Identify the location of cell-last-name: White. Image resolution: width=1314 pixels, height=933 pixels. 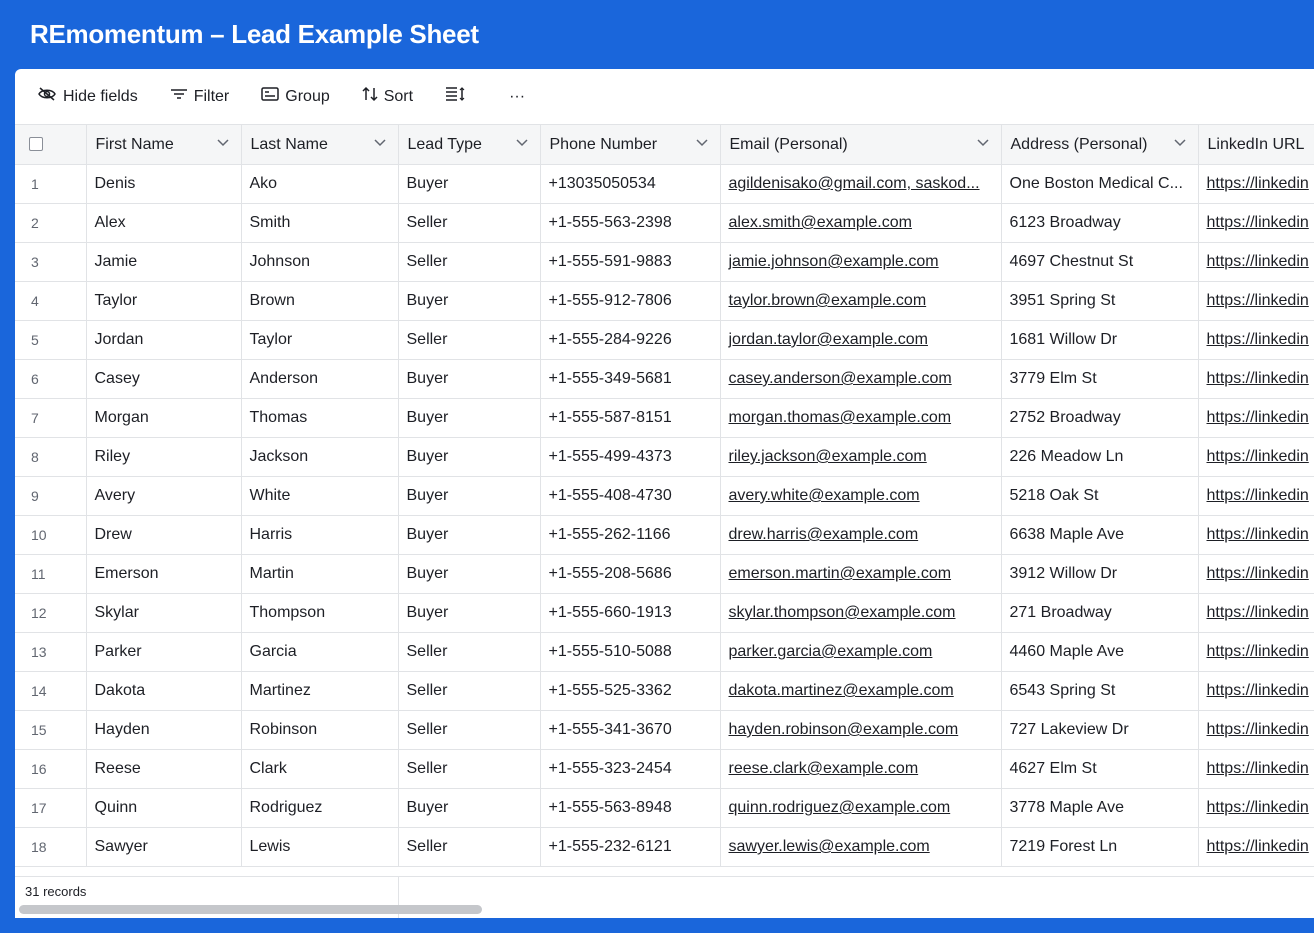
(320, 496).